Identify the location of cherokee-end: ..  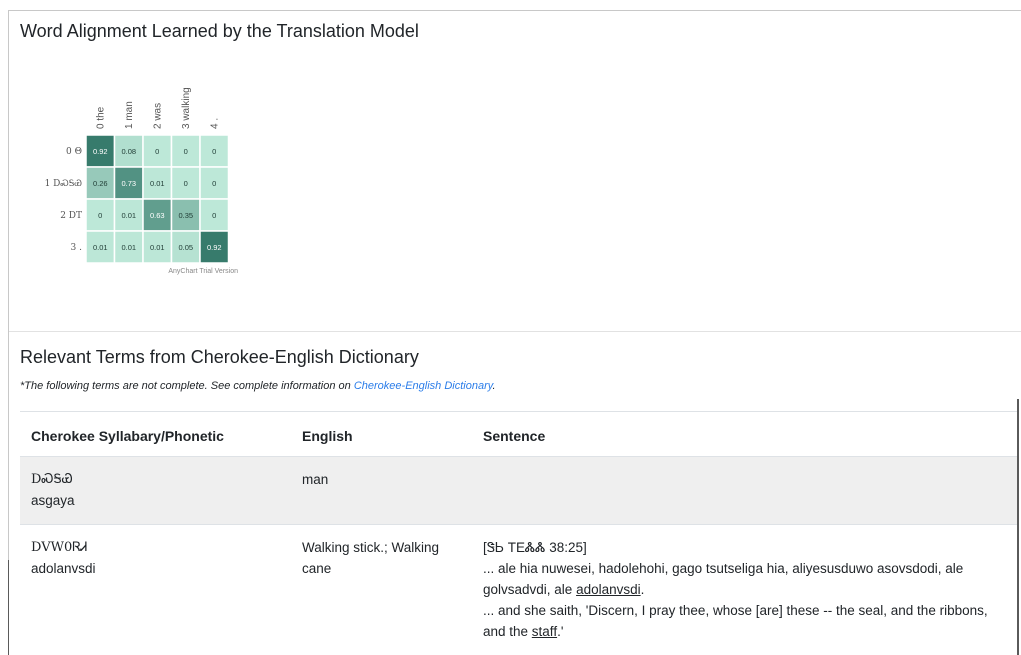
(642, 589).